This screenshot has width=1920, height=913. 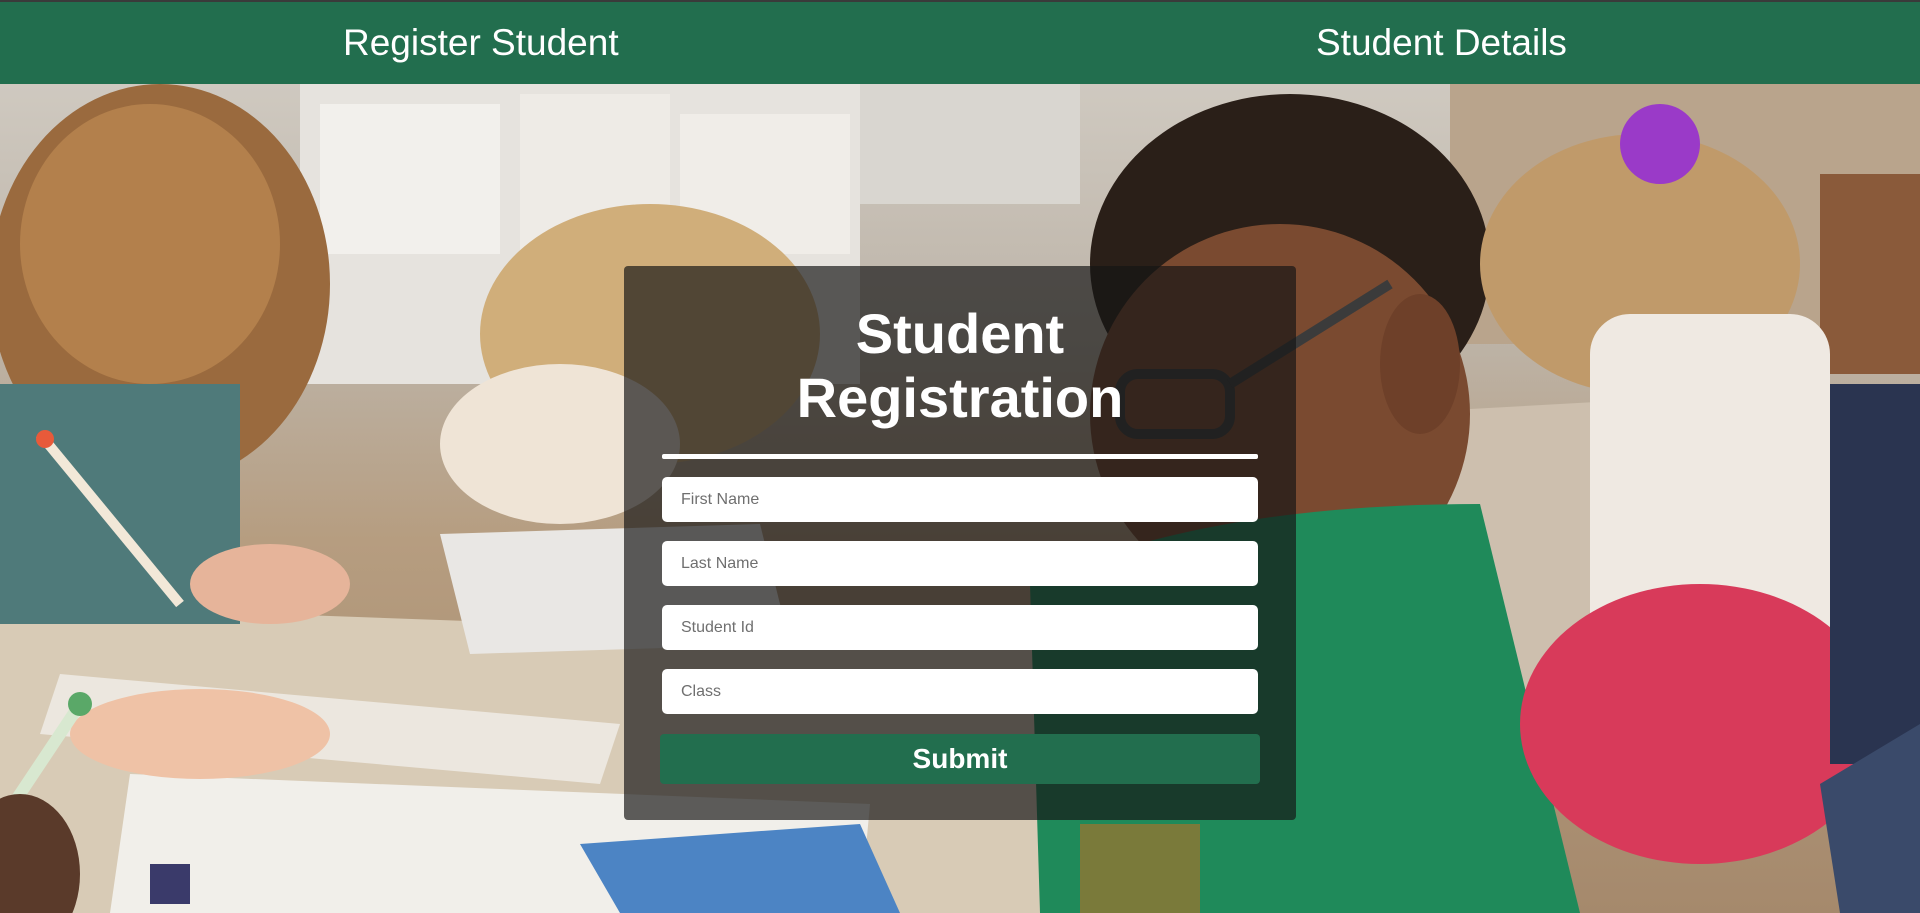 I want to click on top-navbar: Register Student Student Details, so click(x=960, y=42).